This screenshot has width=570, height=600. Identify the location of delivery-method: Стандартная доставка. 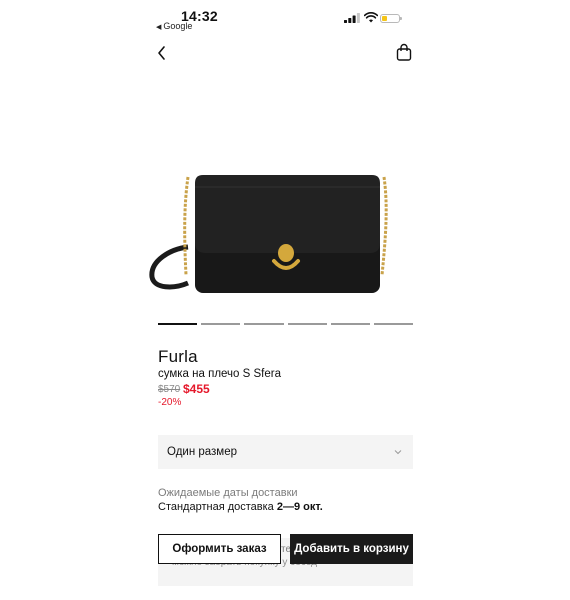
(216, 507).